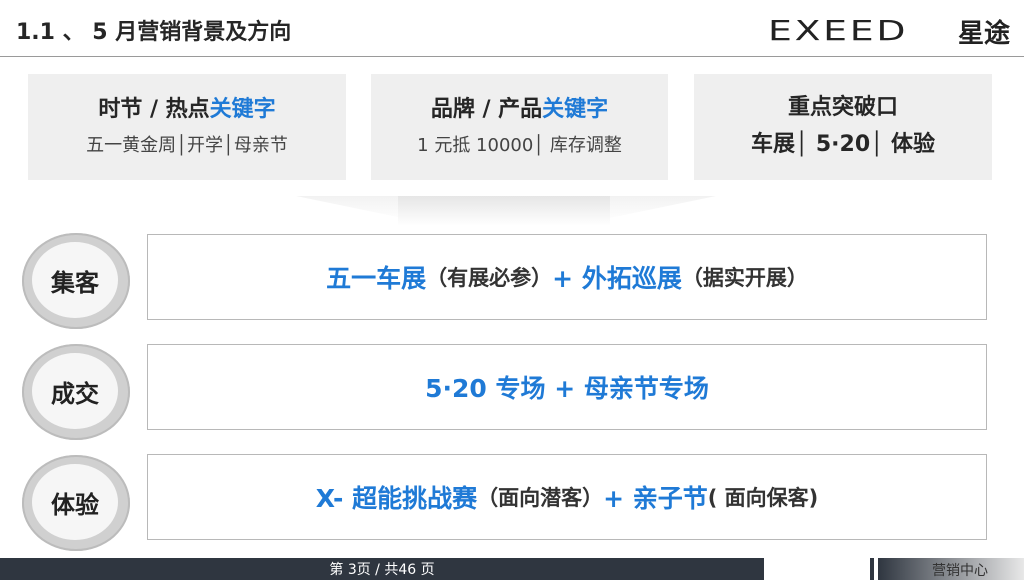 The width and height of the screenshot is (1024, 586). I want to click on panel-text: + 亲子节, so click(655, 498).